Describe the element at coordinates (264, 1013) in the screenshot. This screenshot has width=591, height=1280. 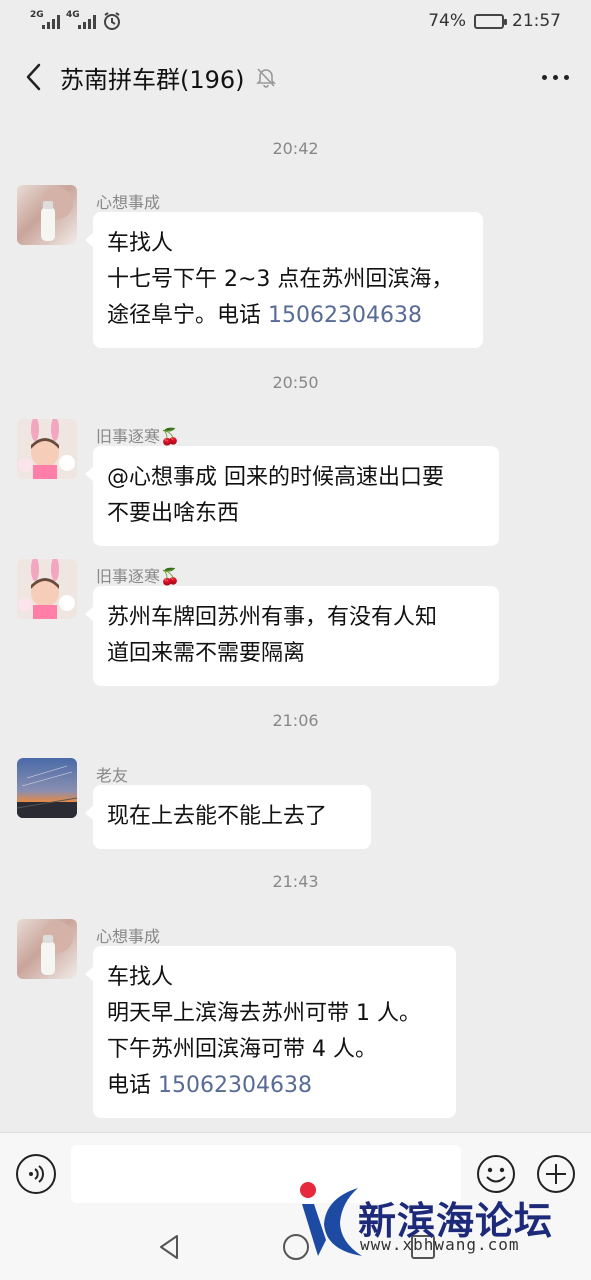
I see `message-line: 明天早上滨海去苏州可带 1 人。` at that location.